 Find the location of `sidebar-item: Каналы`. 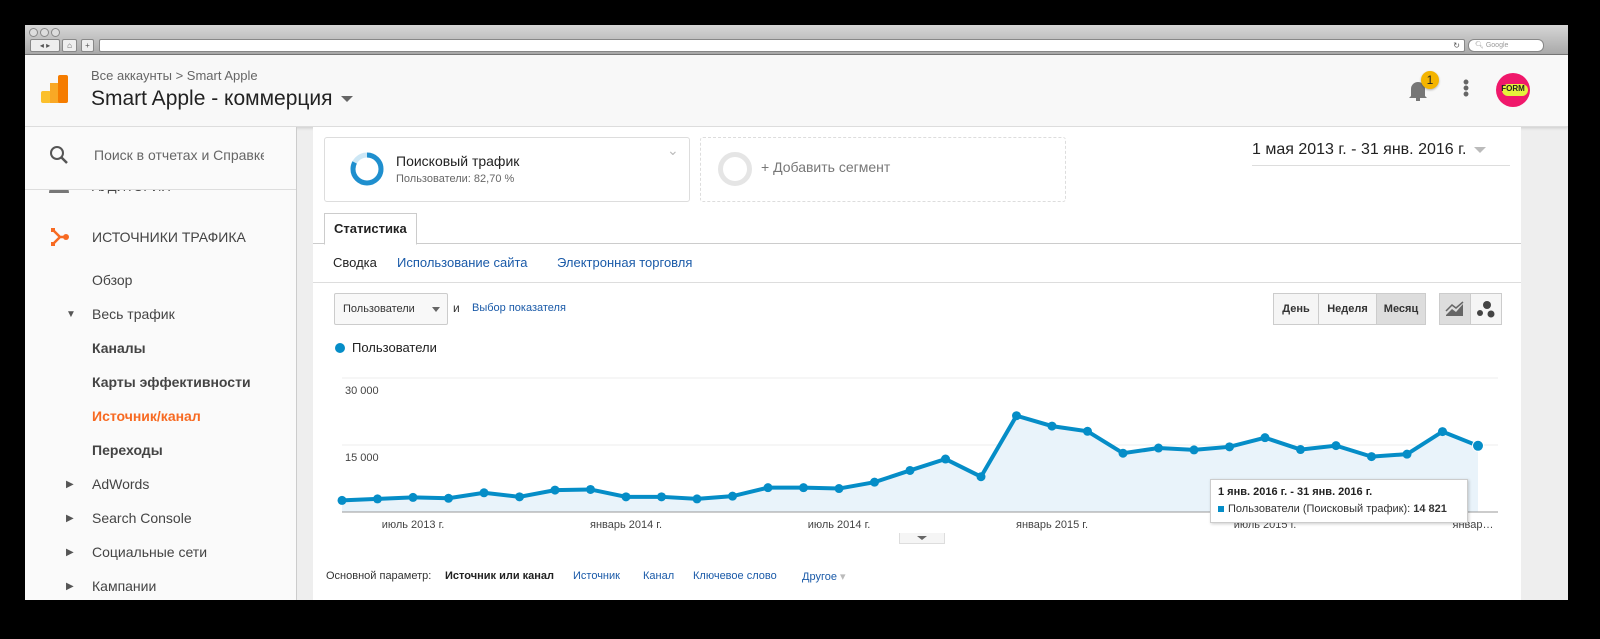

sidebar-item: Каналы is located at coordinates (119, 348).